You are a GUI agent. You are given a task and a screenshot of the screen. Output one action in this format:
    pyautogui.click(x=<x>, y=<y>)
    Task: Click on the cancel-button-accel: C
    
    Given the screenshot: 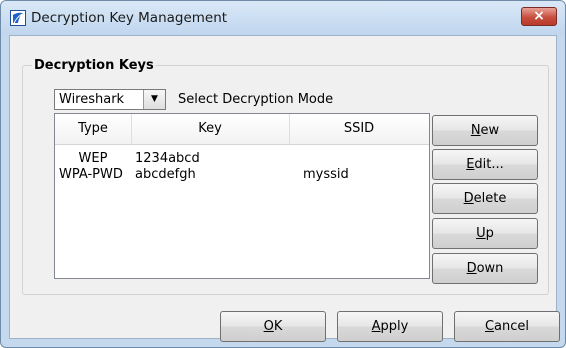 What is the action you would take?
    pyautogui.click(x=489, y=326)
    